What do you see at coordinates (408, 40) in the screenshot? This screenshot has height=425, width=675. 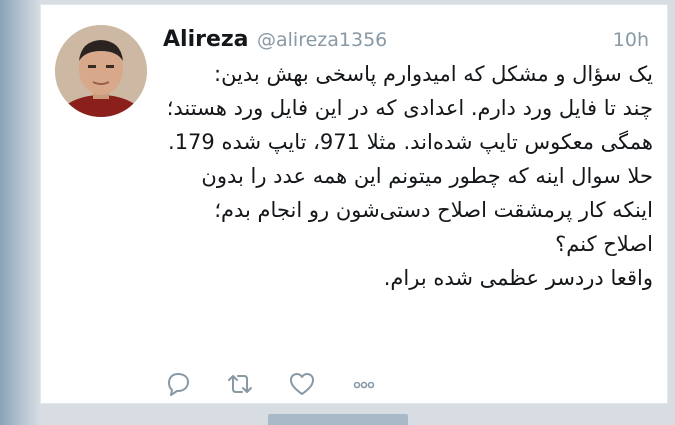 I see `tweet-header: Alireza @alireza1356 10h` at bounding box center [408, 40].